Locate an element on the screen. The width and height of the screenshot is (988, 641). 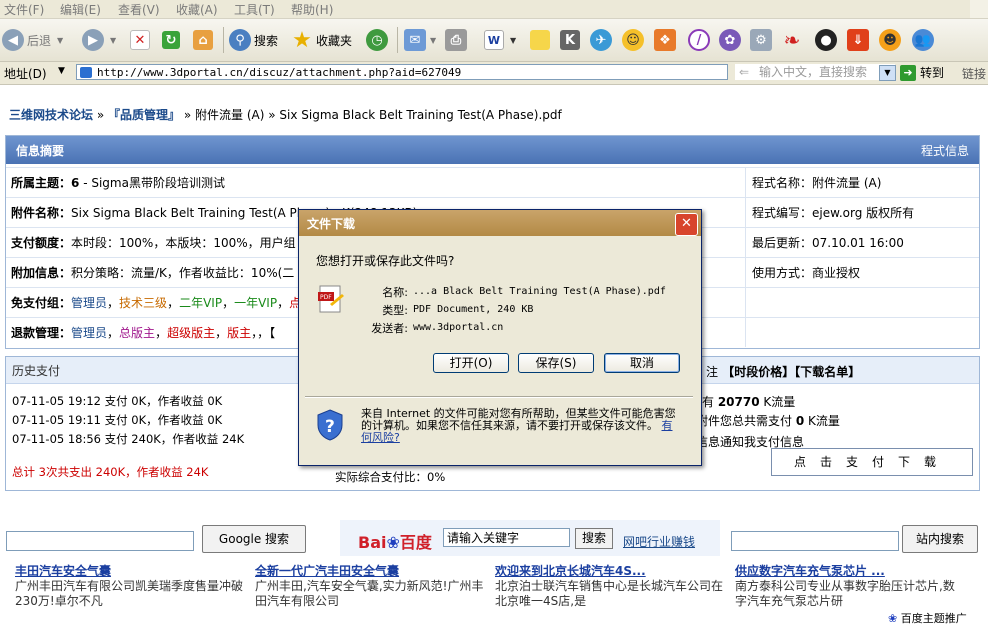
baidu-search-button: 搜索 is located at coordinates (594, 538).